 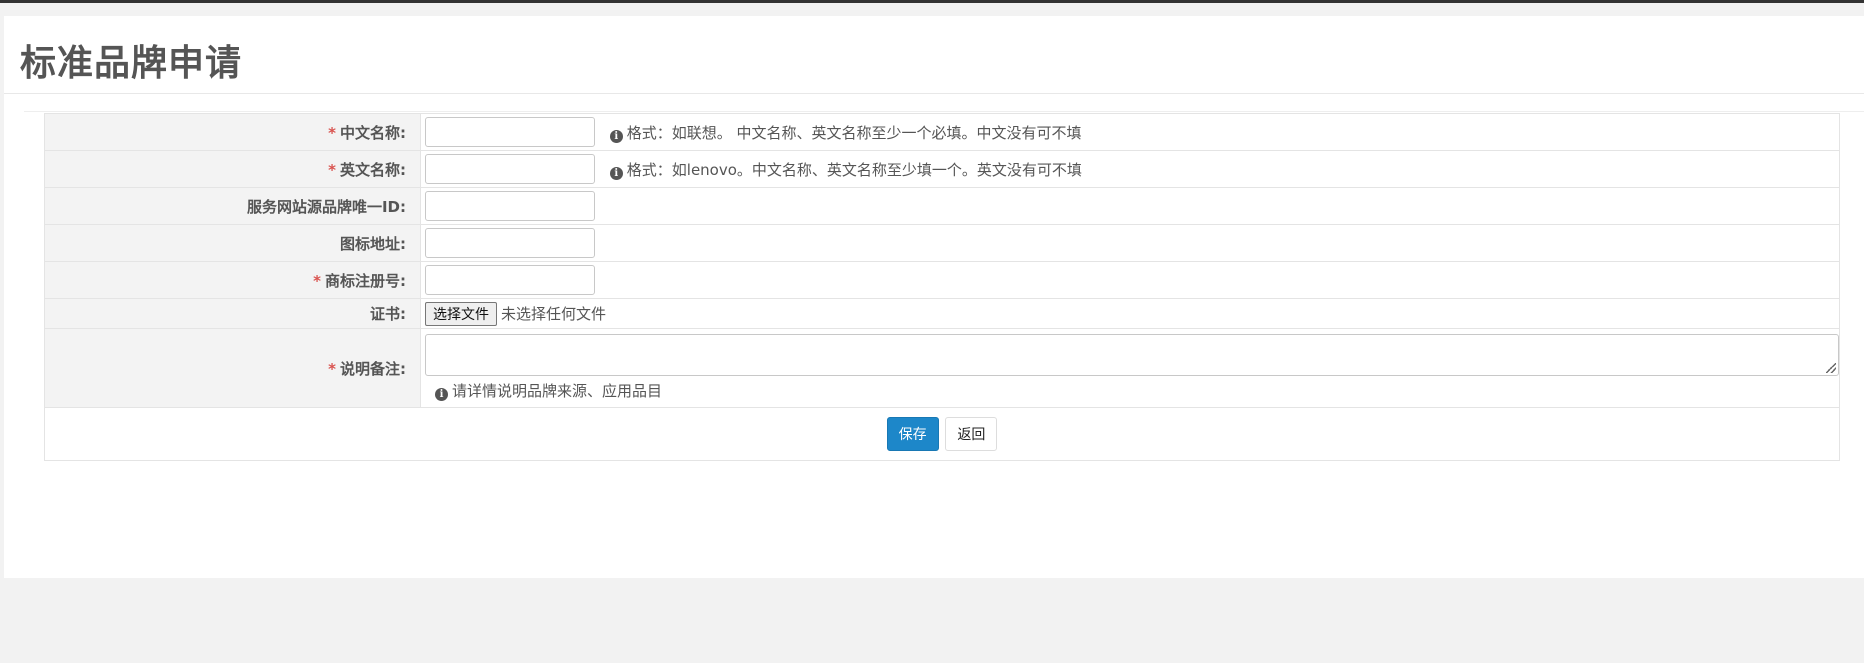 I want to click on remarks-label: 说明备注:, so click(x=373, y=368).